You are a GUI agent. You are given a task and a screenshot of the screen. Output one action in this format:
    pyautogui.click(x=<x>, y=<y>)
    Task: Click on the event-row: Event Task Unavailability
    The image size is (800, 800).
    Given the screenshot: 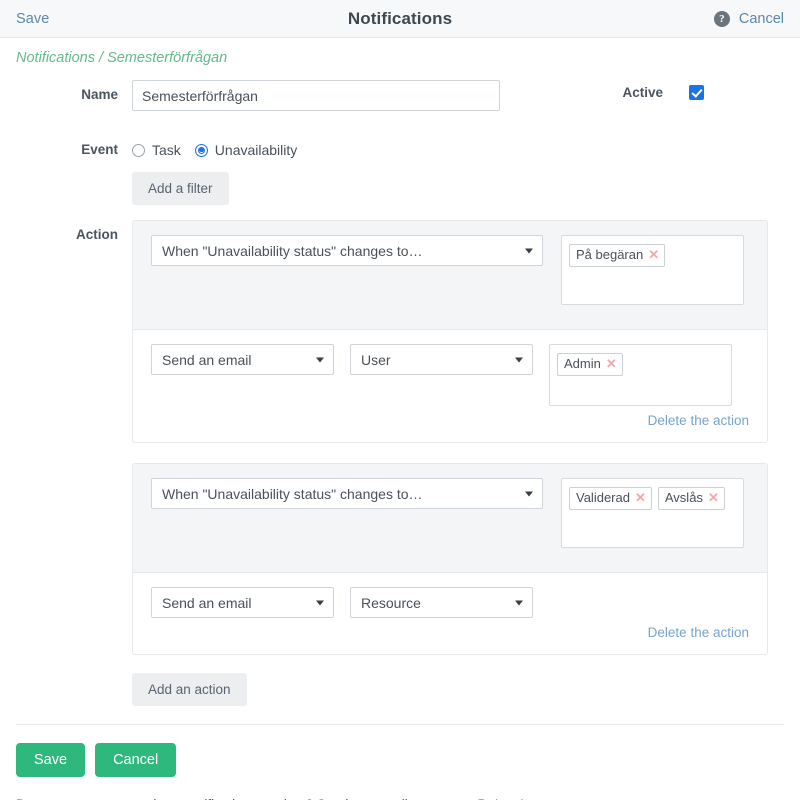 What is the action you would take?
    pyautogui.click(x=400, y=150)
    